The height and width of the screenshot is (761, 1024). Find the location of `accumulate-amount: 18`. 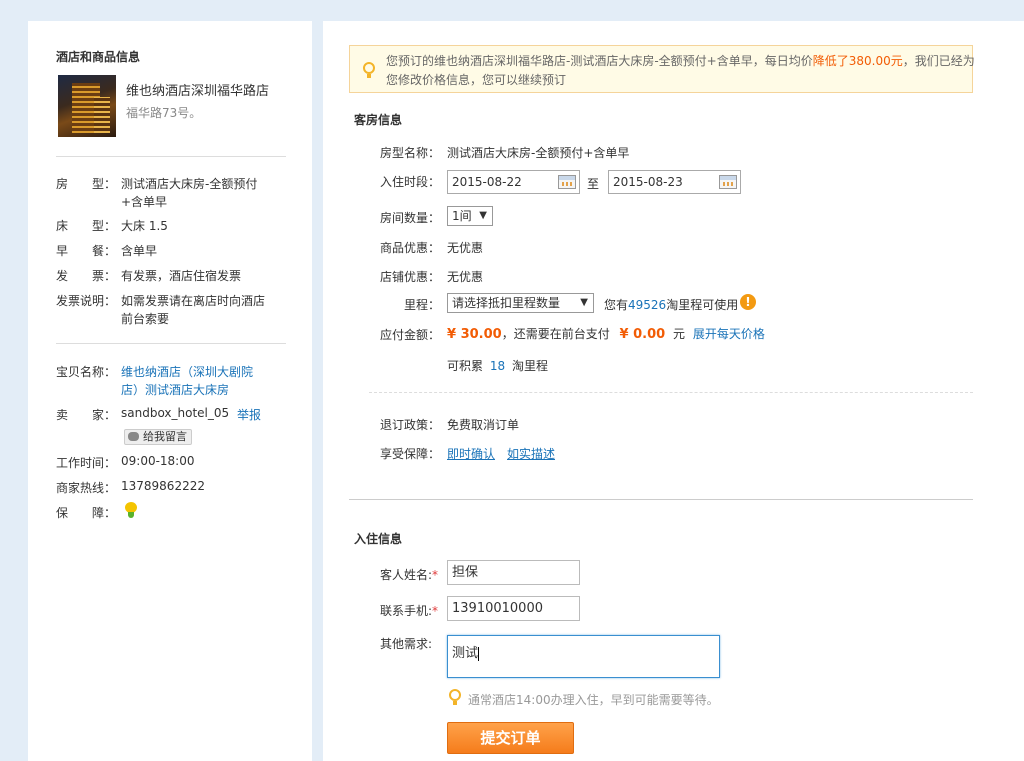

accumulate-amount: 18 is located at coordinates (497, 366).